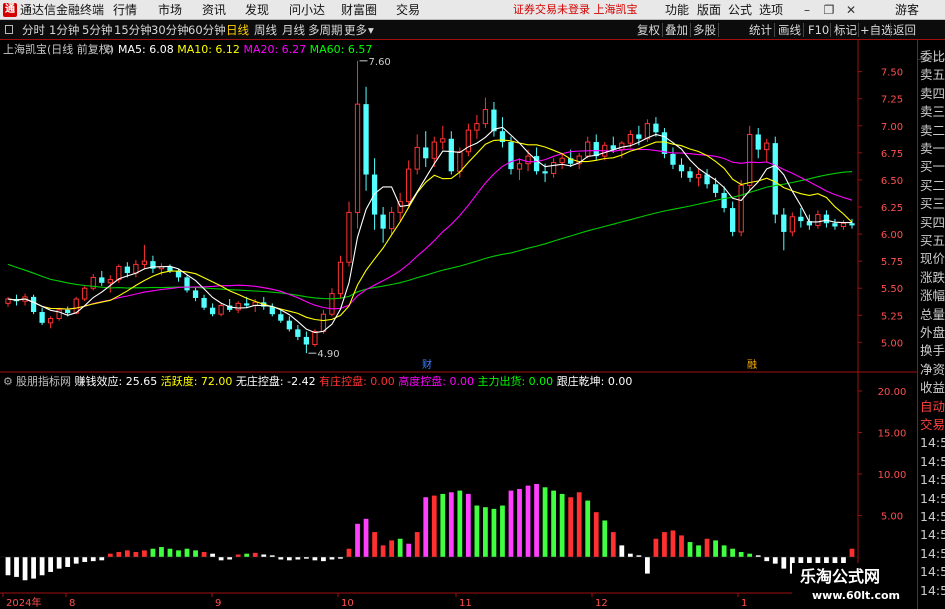  Describe the element at coordinates (840, 576) in the screenshot. I see `watermark-title: 乐淘公式网` at that location.